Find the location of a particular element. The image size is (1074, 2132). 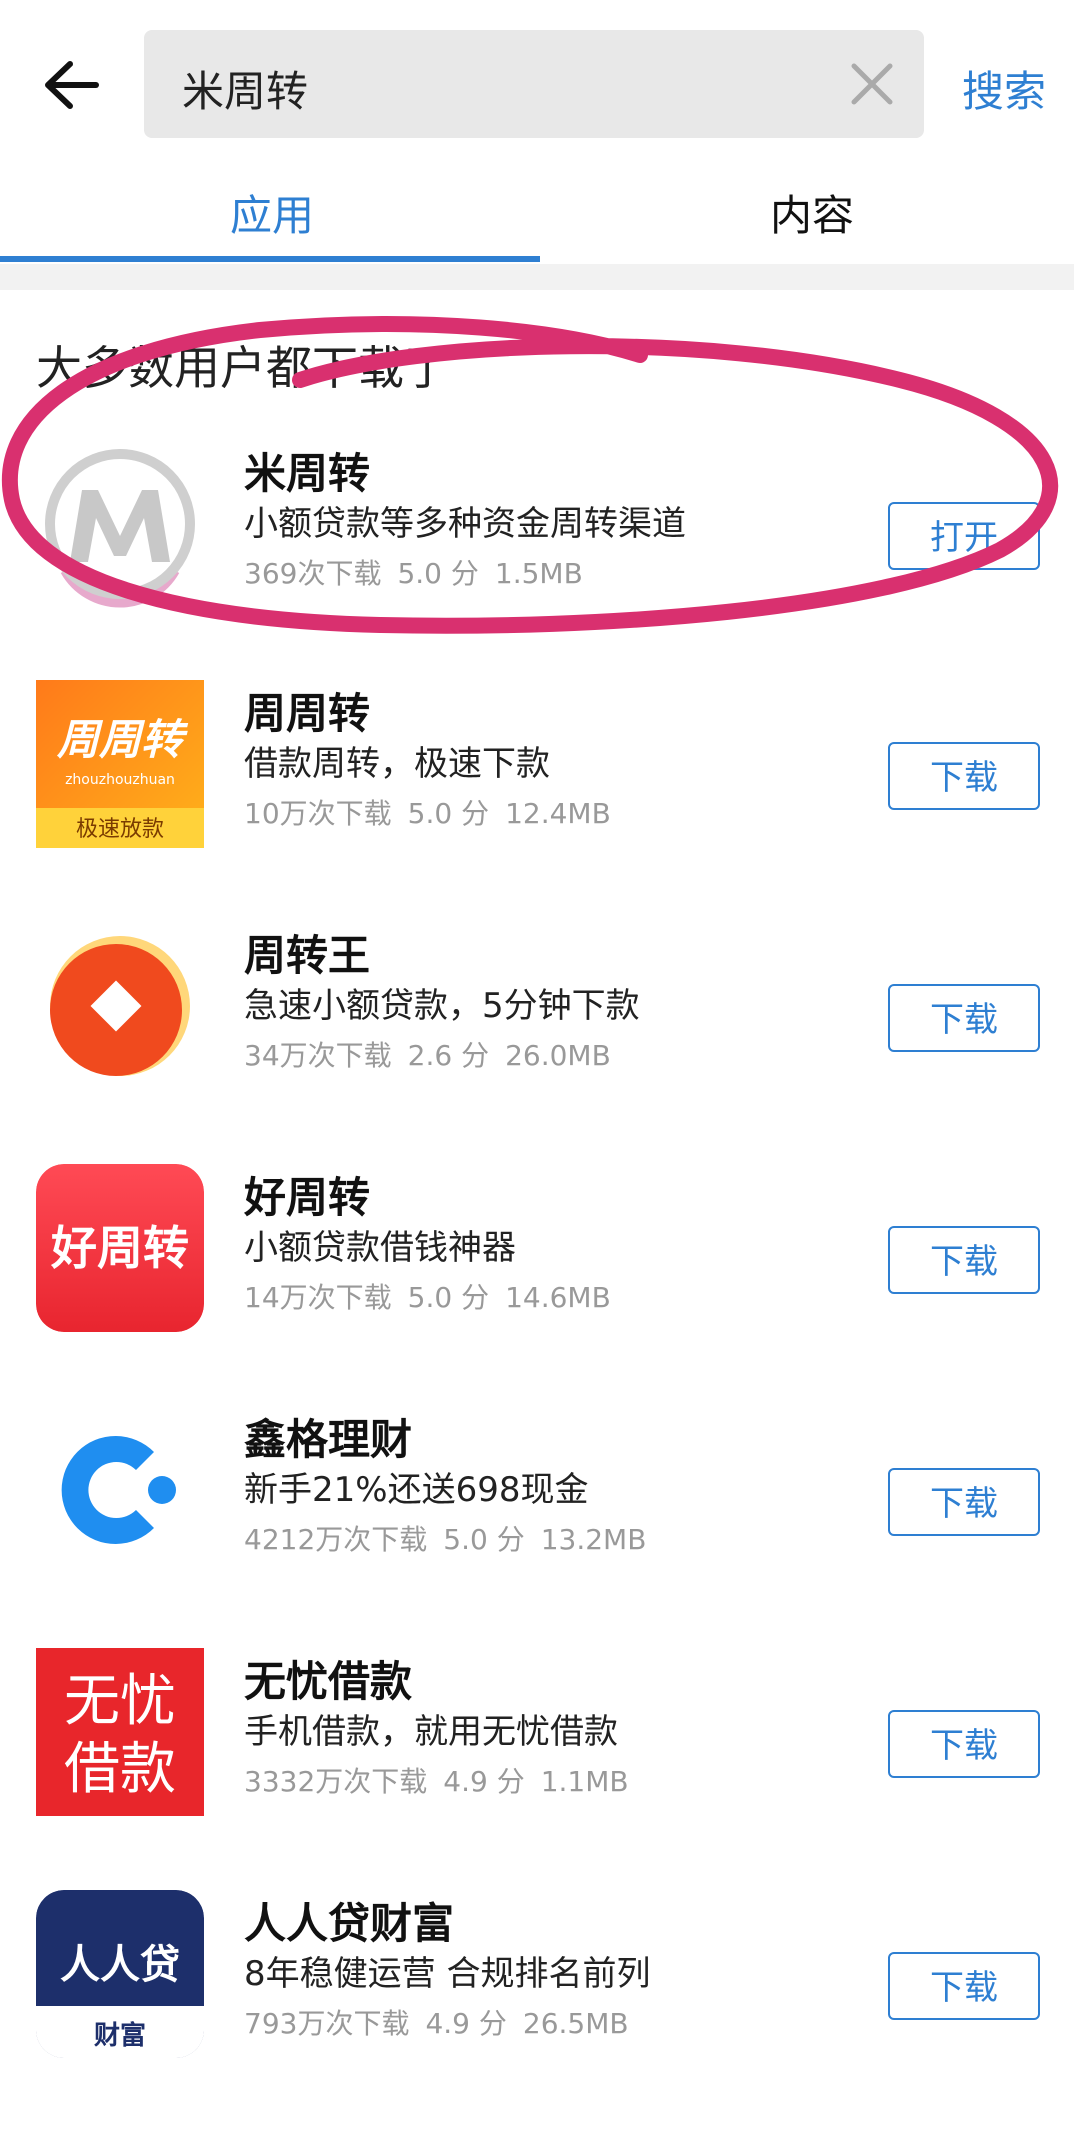

app-description: 8年稳健运营 合规排名前列 is located at coordinates (447, 1974).